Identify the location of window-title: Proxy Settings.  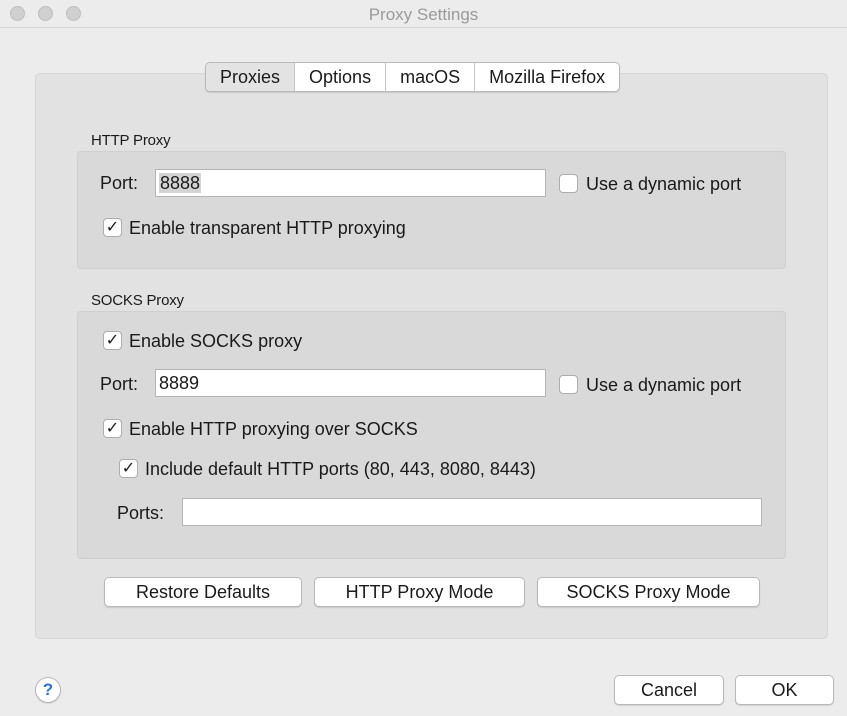
(423, 14).